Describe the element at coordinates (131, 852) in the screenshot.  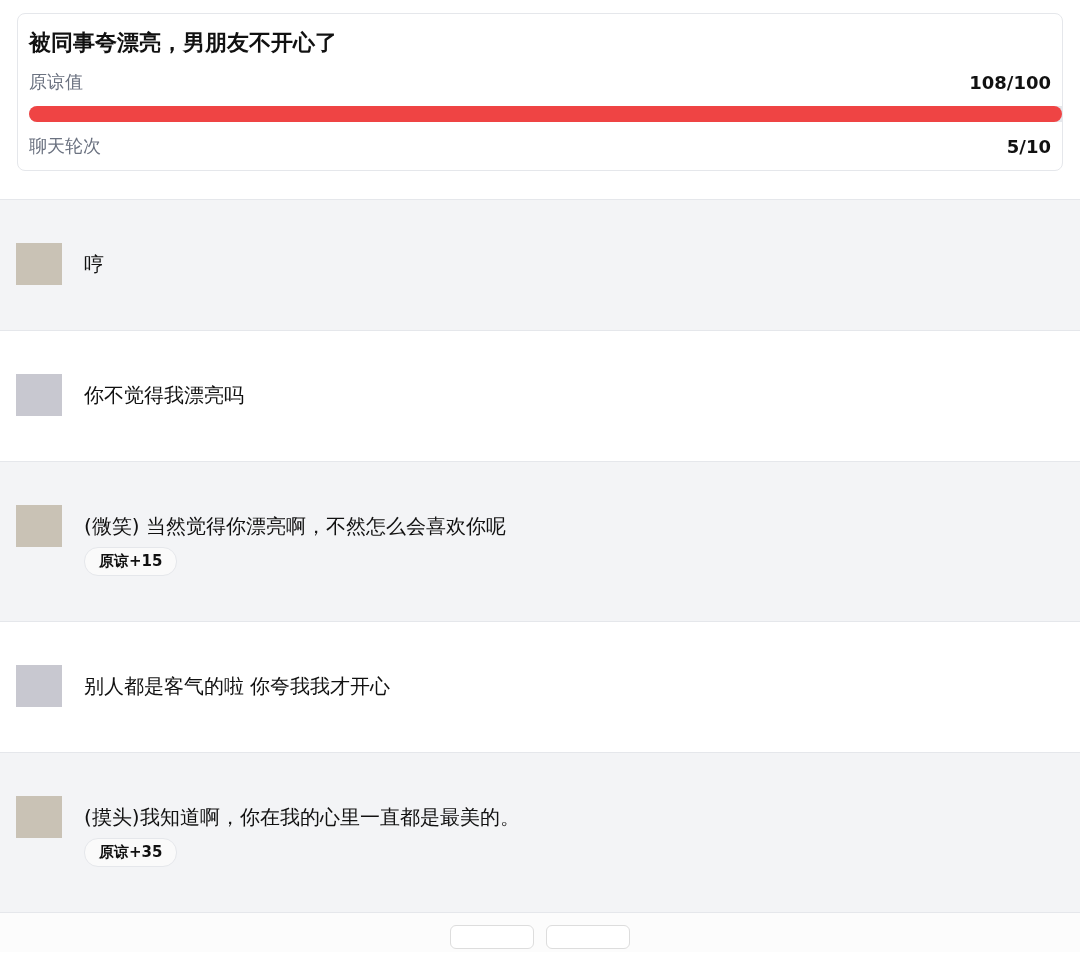
I see `forgiveness-badge: 原谅+35` at that location.